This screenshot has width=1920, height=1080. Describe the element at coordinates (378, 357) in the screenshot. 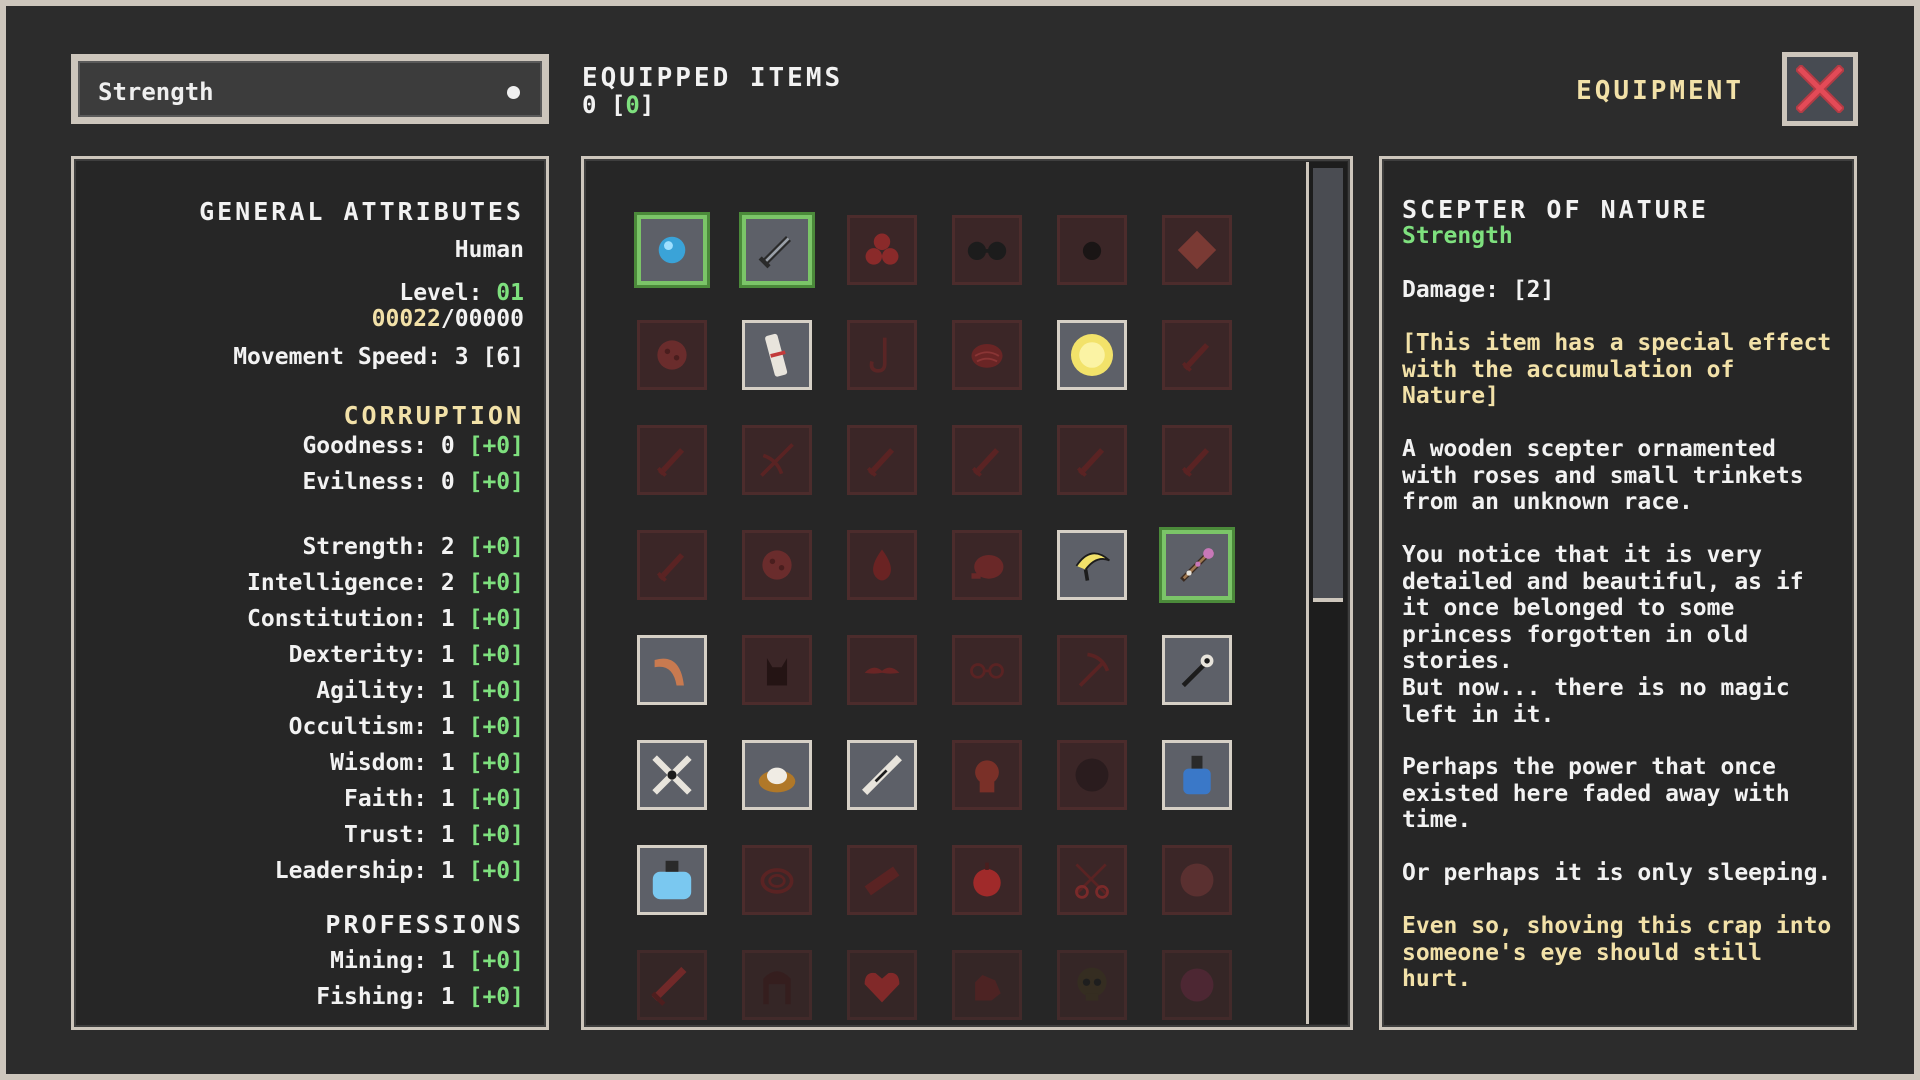

I see `movement-speed: Movement Speed: 3 [6]` at that location.